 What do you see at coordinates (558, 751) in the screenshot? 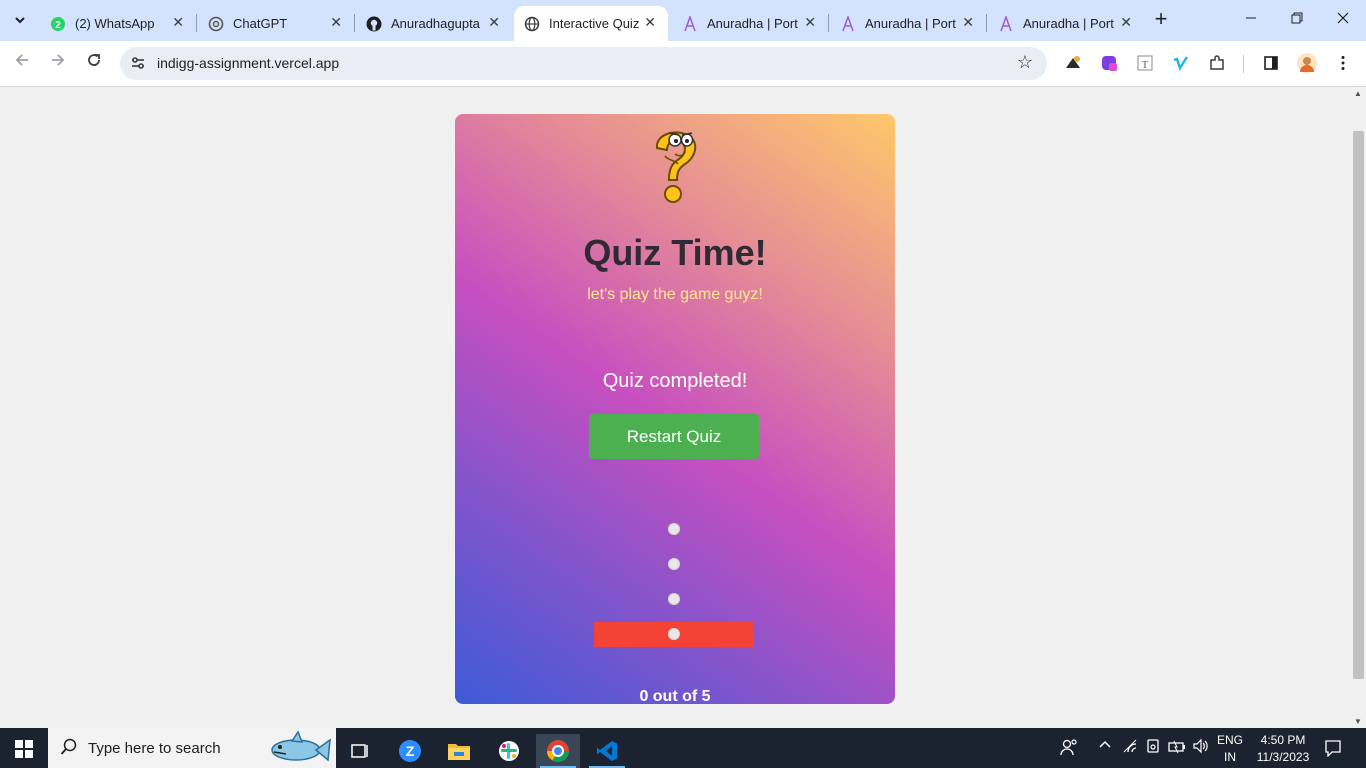
I see `chrome-taskbar-icon` at bounding box center [558, 751].